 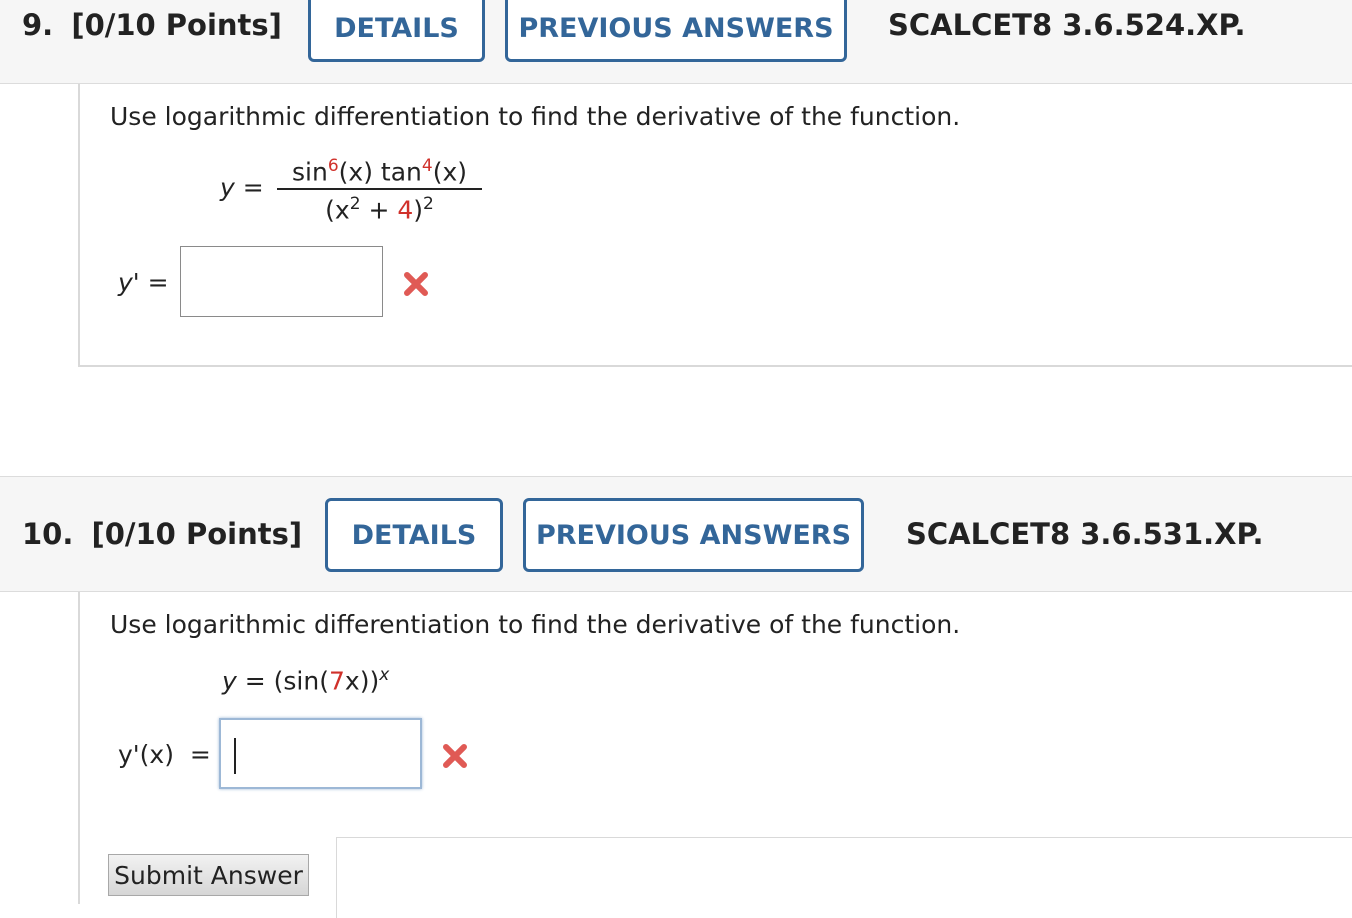 I want to click on question-number: 10., so click(x=48, y=534).